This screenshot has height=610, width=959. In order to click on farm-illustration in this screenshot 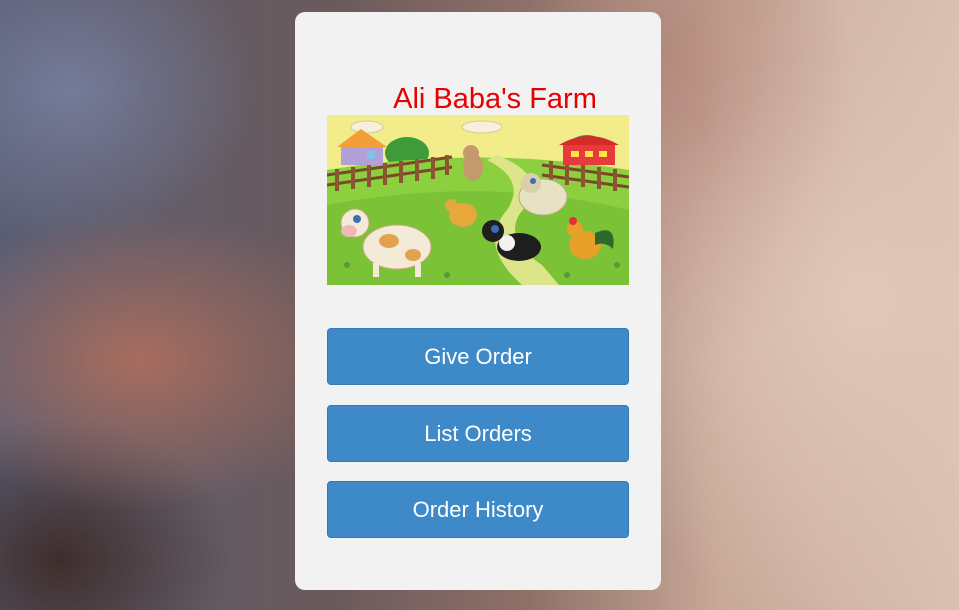, I will do `click(478, 200)`.